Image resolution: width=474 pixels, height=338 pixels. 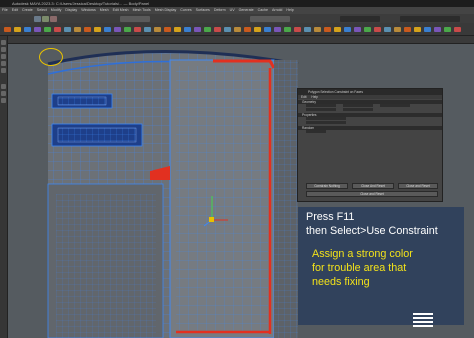 I want to click on layout-four-icon, so click(x=3, y=93).